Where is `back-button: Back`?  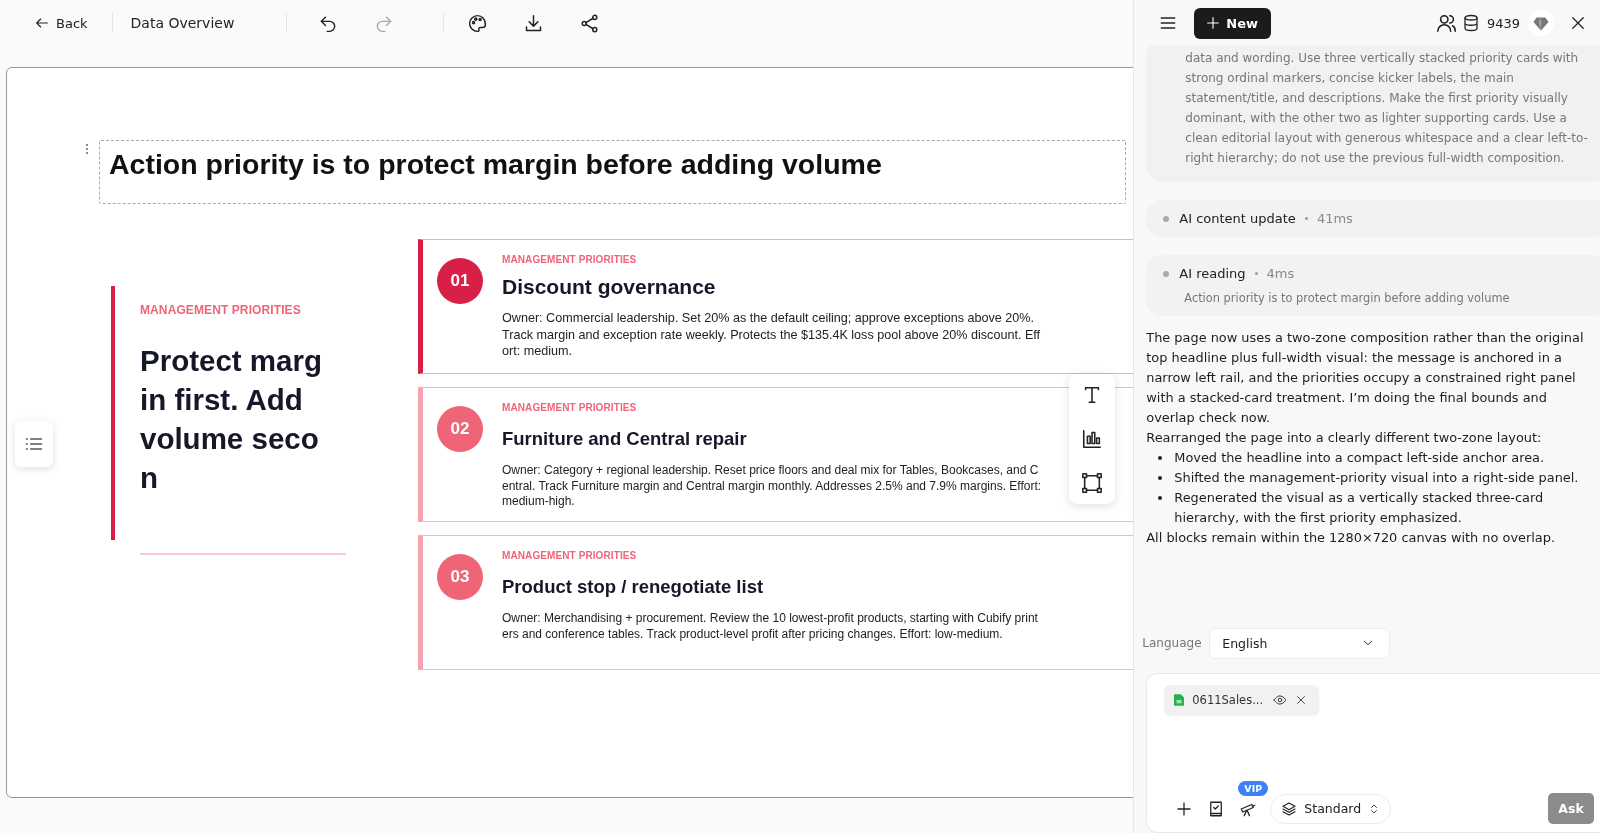 back-button: Back is located at coordinates (62, 23).